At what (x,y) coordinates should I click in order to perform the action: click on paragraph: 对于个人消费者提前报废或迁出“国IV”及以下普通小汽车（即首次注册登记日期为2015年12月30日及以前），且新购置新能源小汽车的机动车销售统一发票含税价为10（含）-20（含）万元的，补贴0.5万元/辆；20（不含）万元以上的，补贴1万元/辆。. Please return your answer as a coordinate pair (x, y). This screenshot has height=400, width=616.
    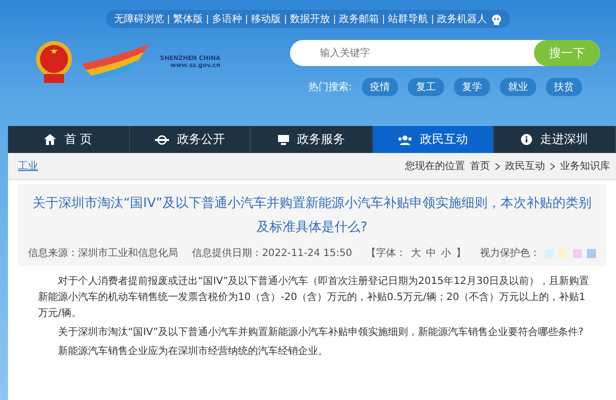
    Looking at the image, I should click on (314, 297).